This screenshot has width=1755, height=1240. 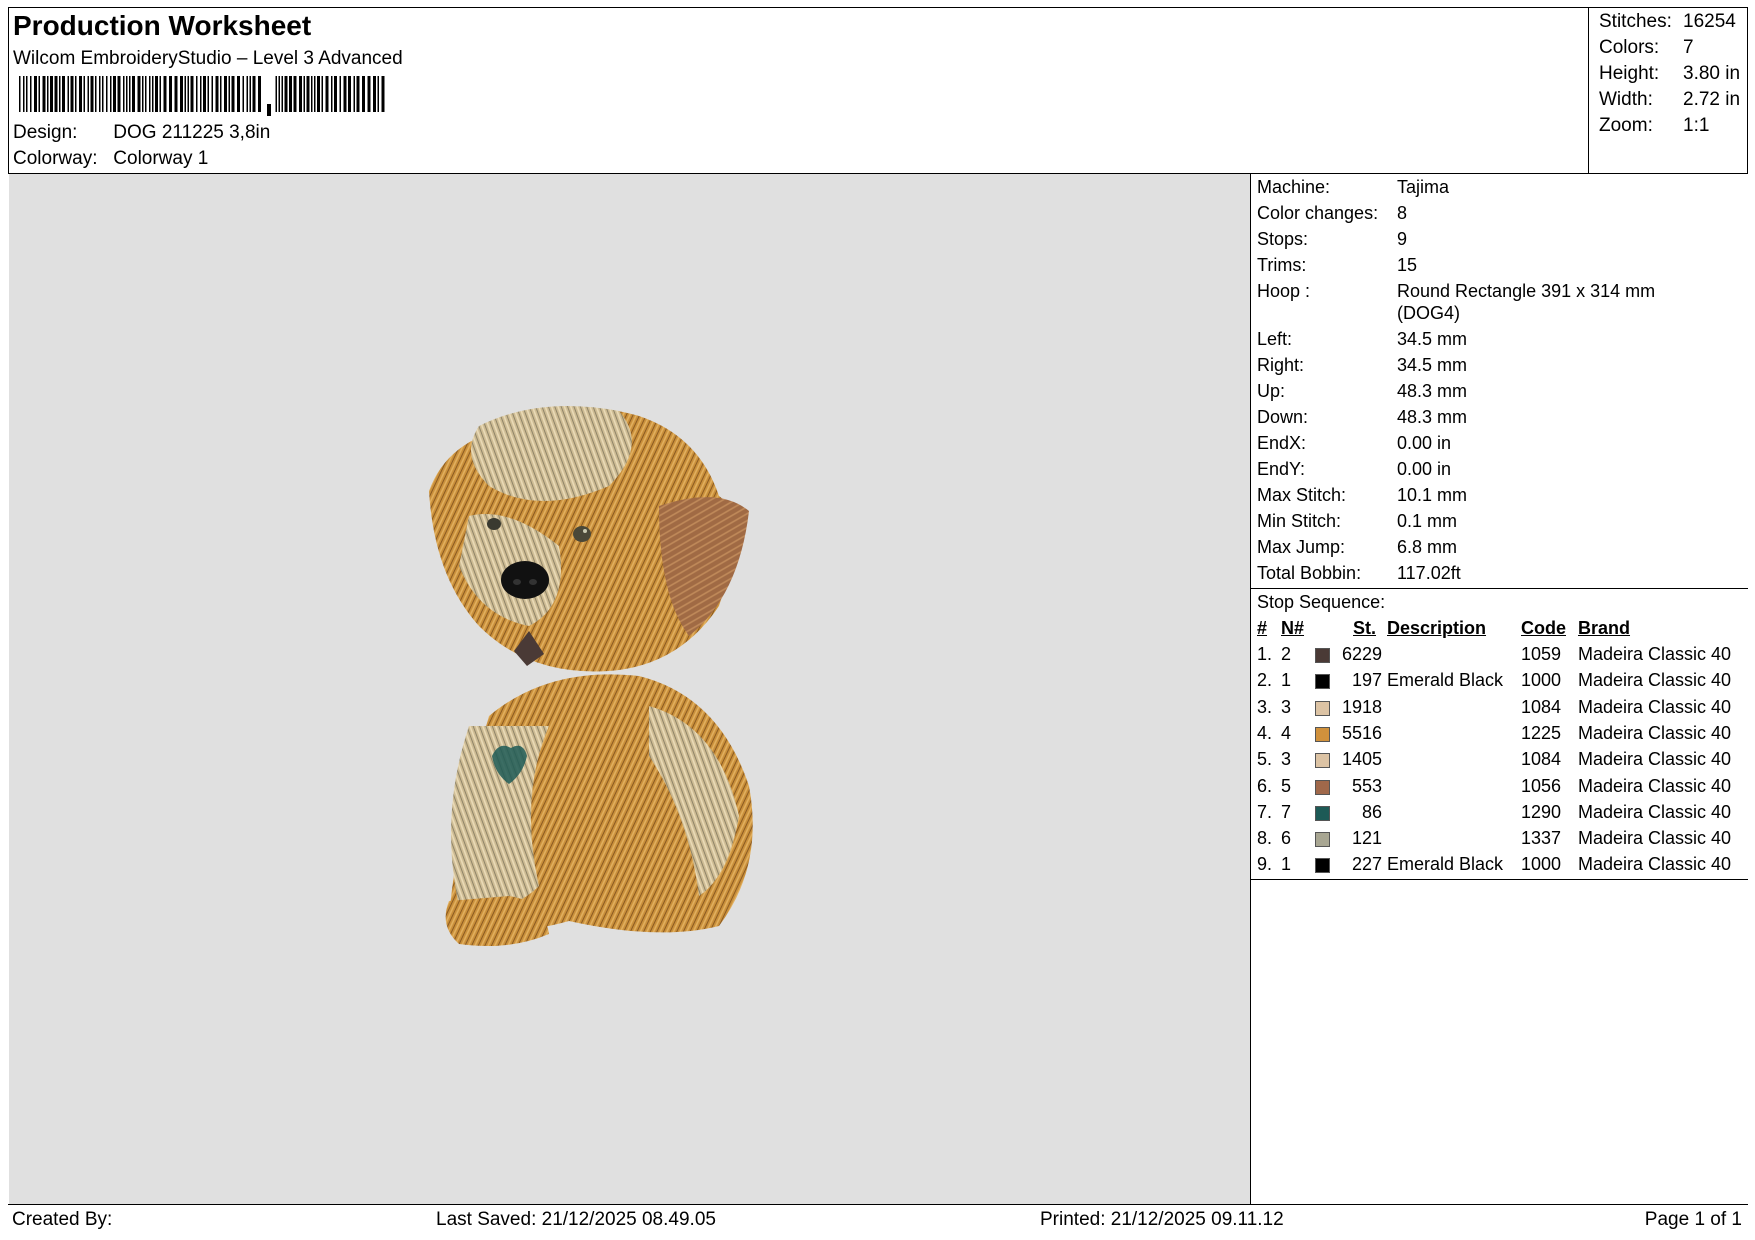 I want to click on row-needle: 5, so click(x=1286, y=785).